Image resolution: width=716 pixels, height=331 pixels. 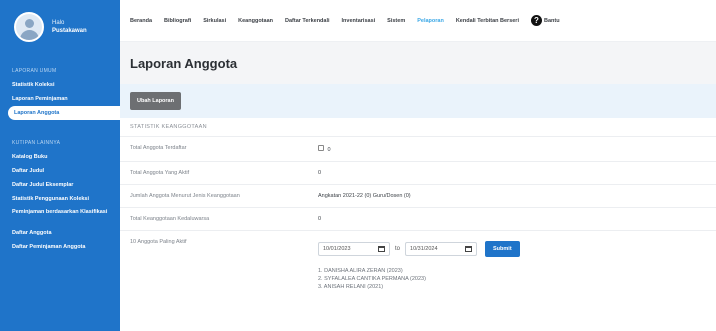 What do you see at coordinates (177, 21) in the screenshot?
I see `nav-bibliography: Bibliografi` at bounding box center [177, 21].